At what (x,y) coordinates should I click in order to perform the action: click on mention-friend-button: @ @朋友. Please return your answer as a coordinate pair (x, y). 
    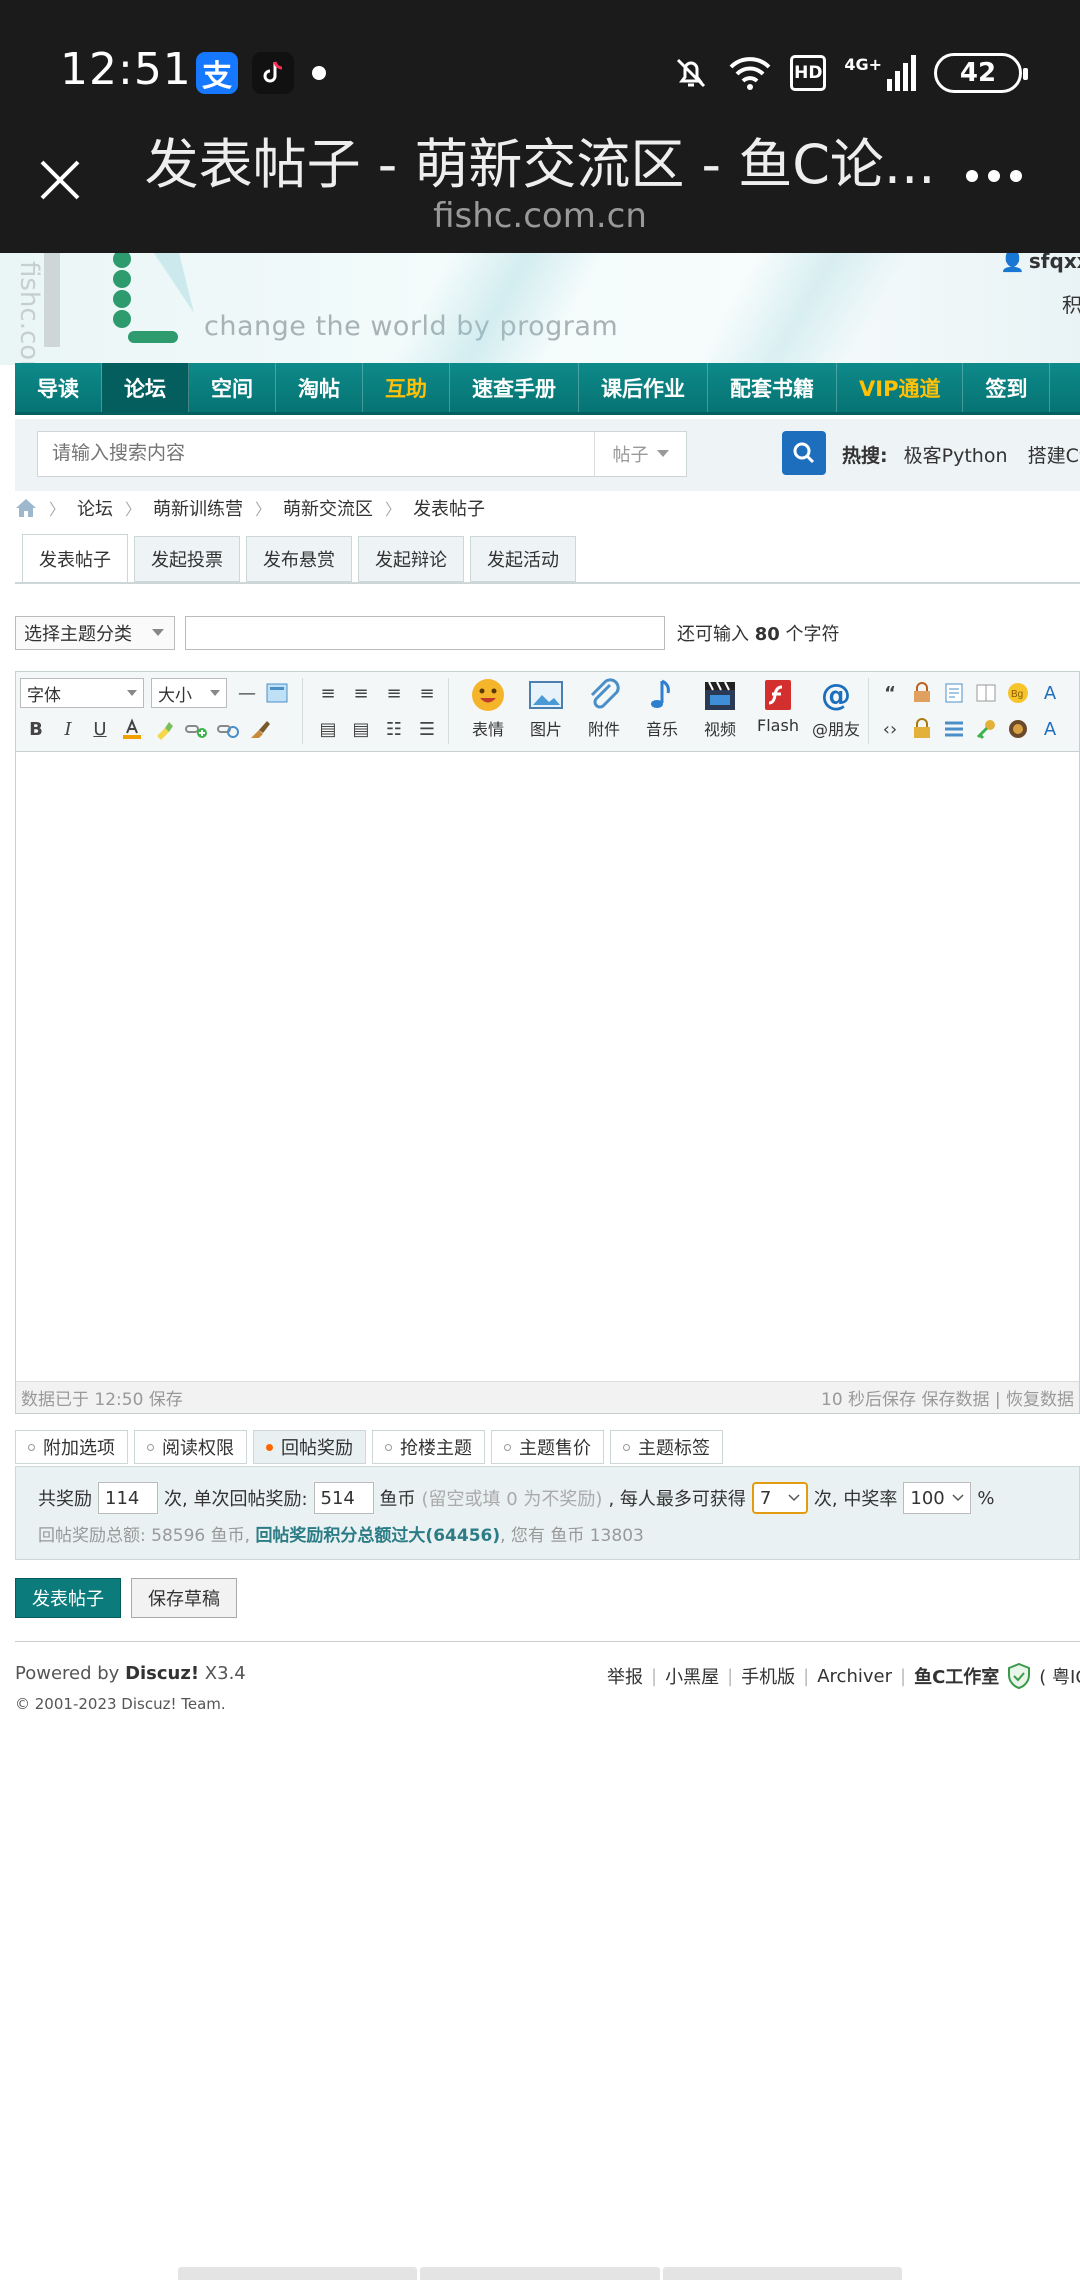
    Looking at the image, I should click on (836, 708).